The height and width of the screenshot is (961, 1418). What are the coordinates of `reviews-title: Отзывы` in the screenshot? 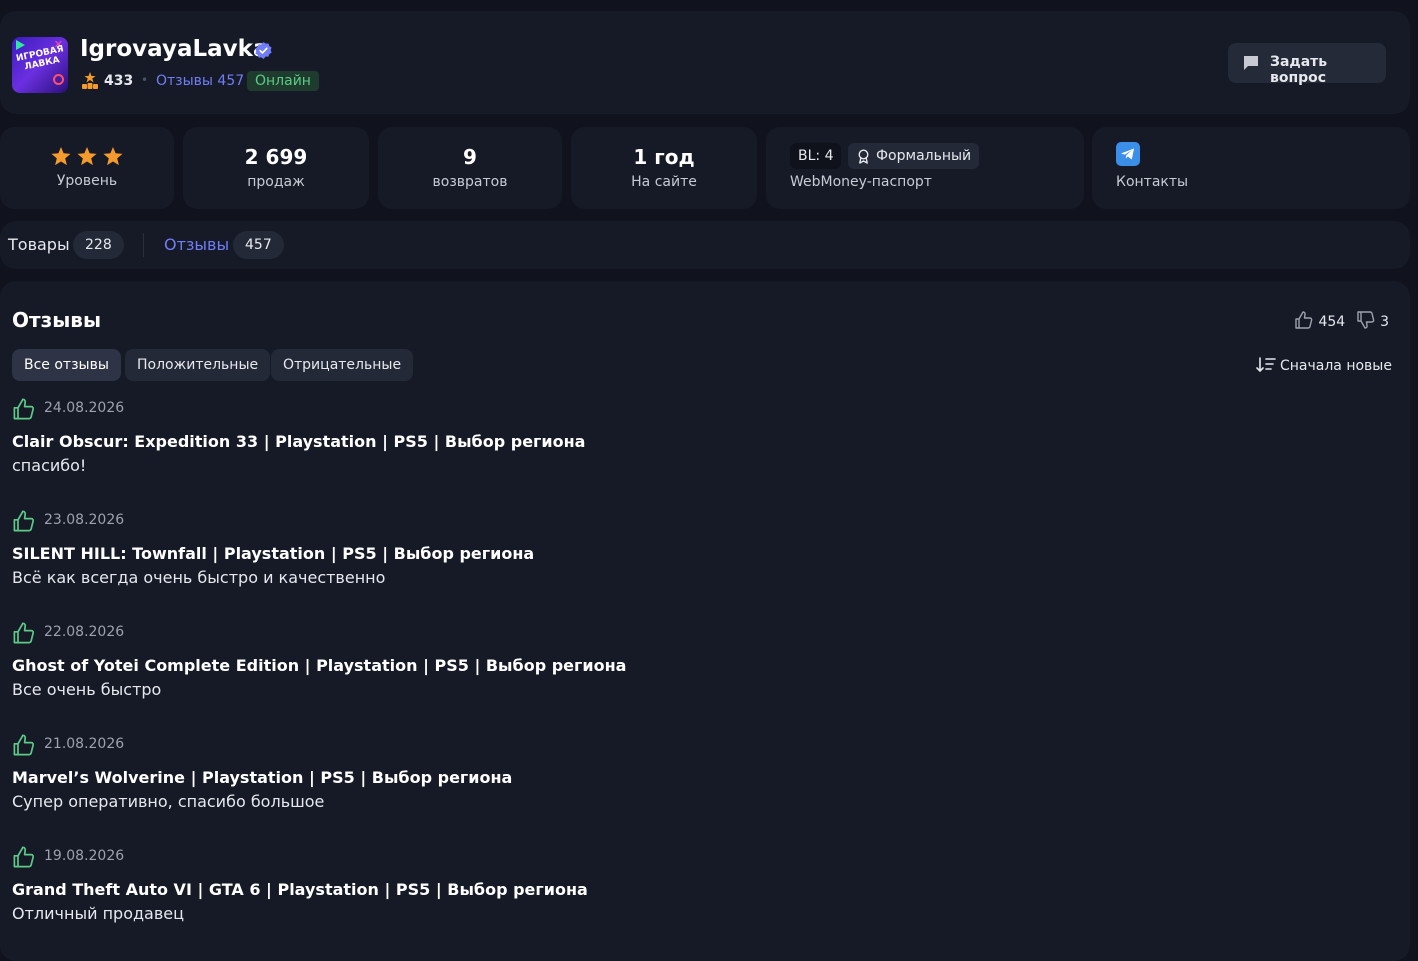 It's located at (57, 320).